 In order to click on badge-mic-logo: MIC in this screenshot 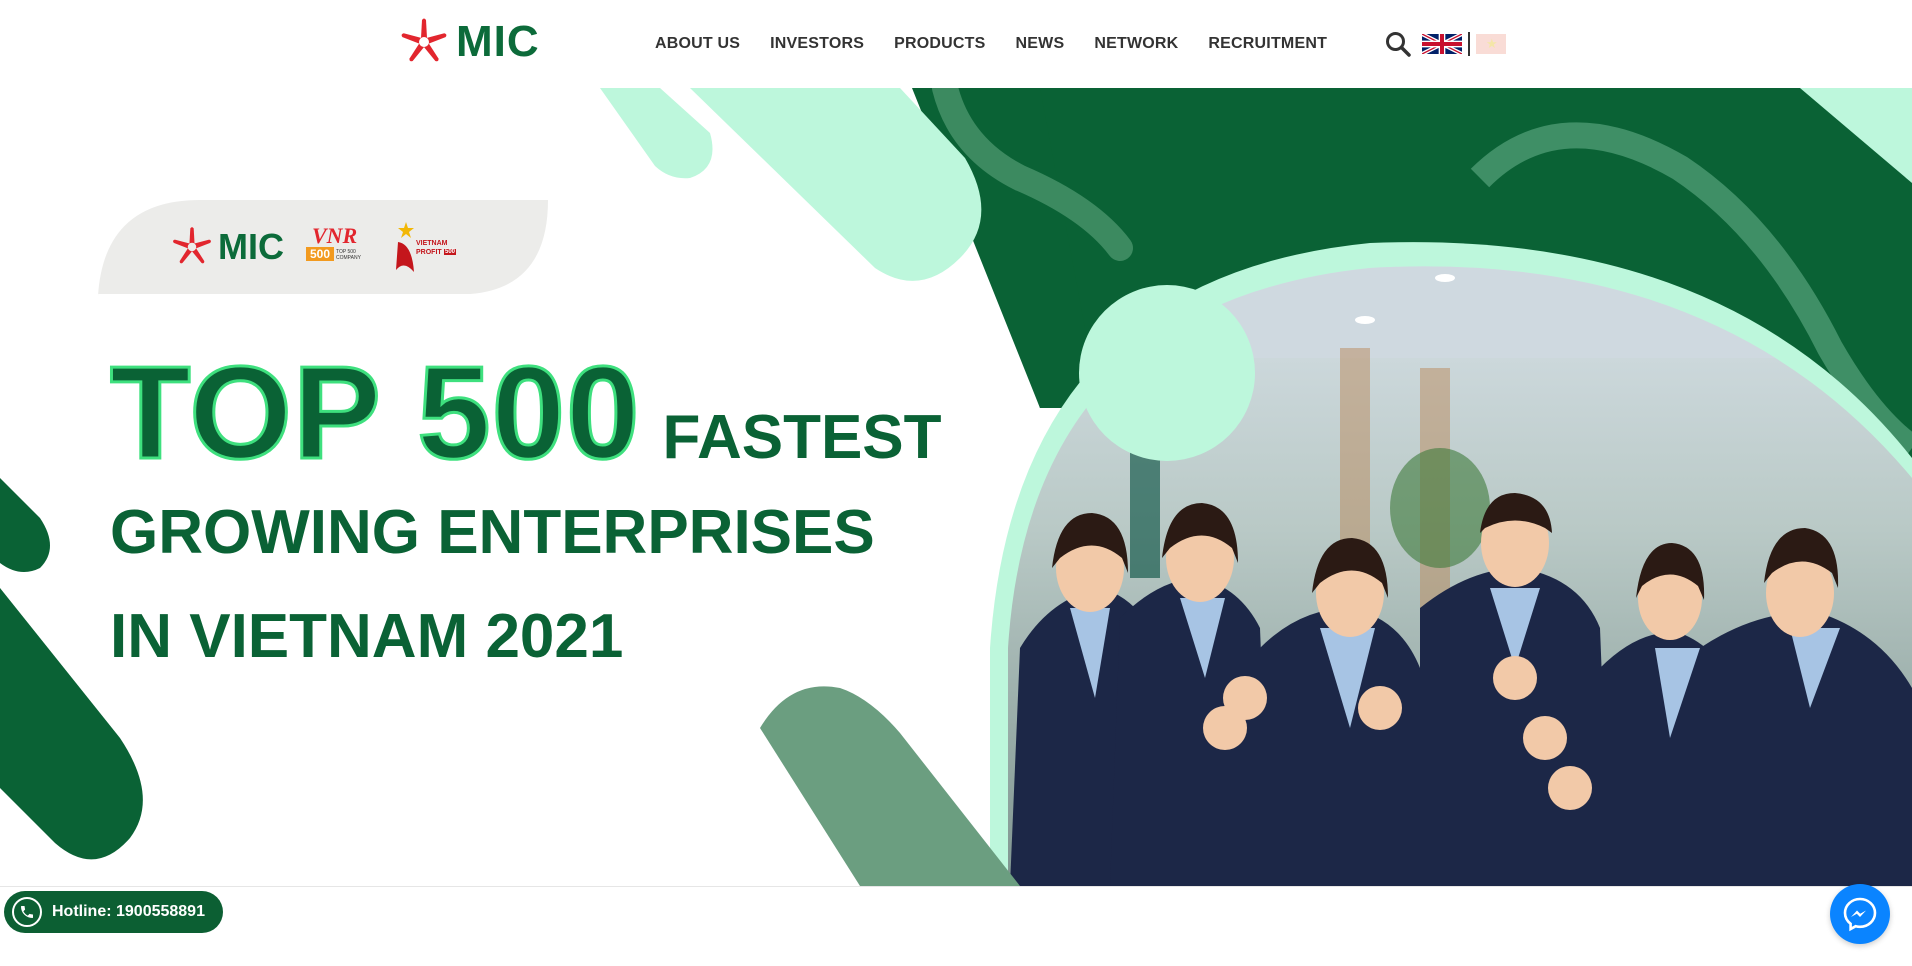, I will do `click(227, 247)`.